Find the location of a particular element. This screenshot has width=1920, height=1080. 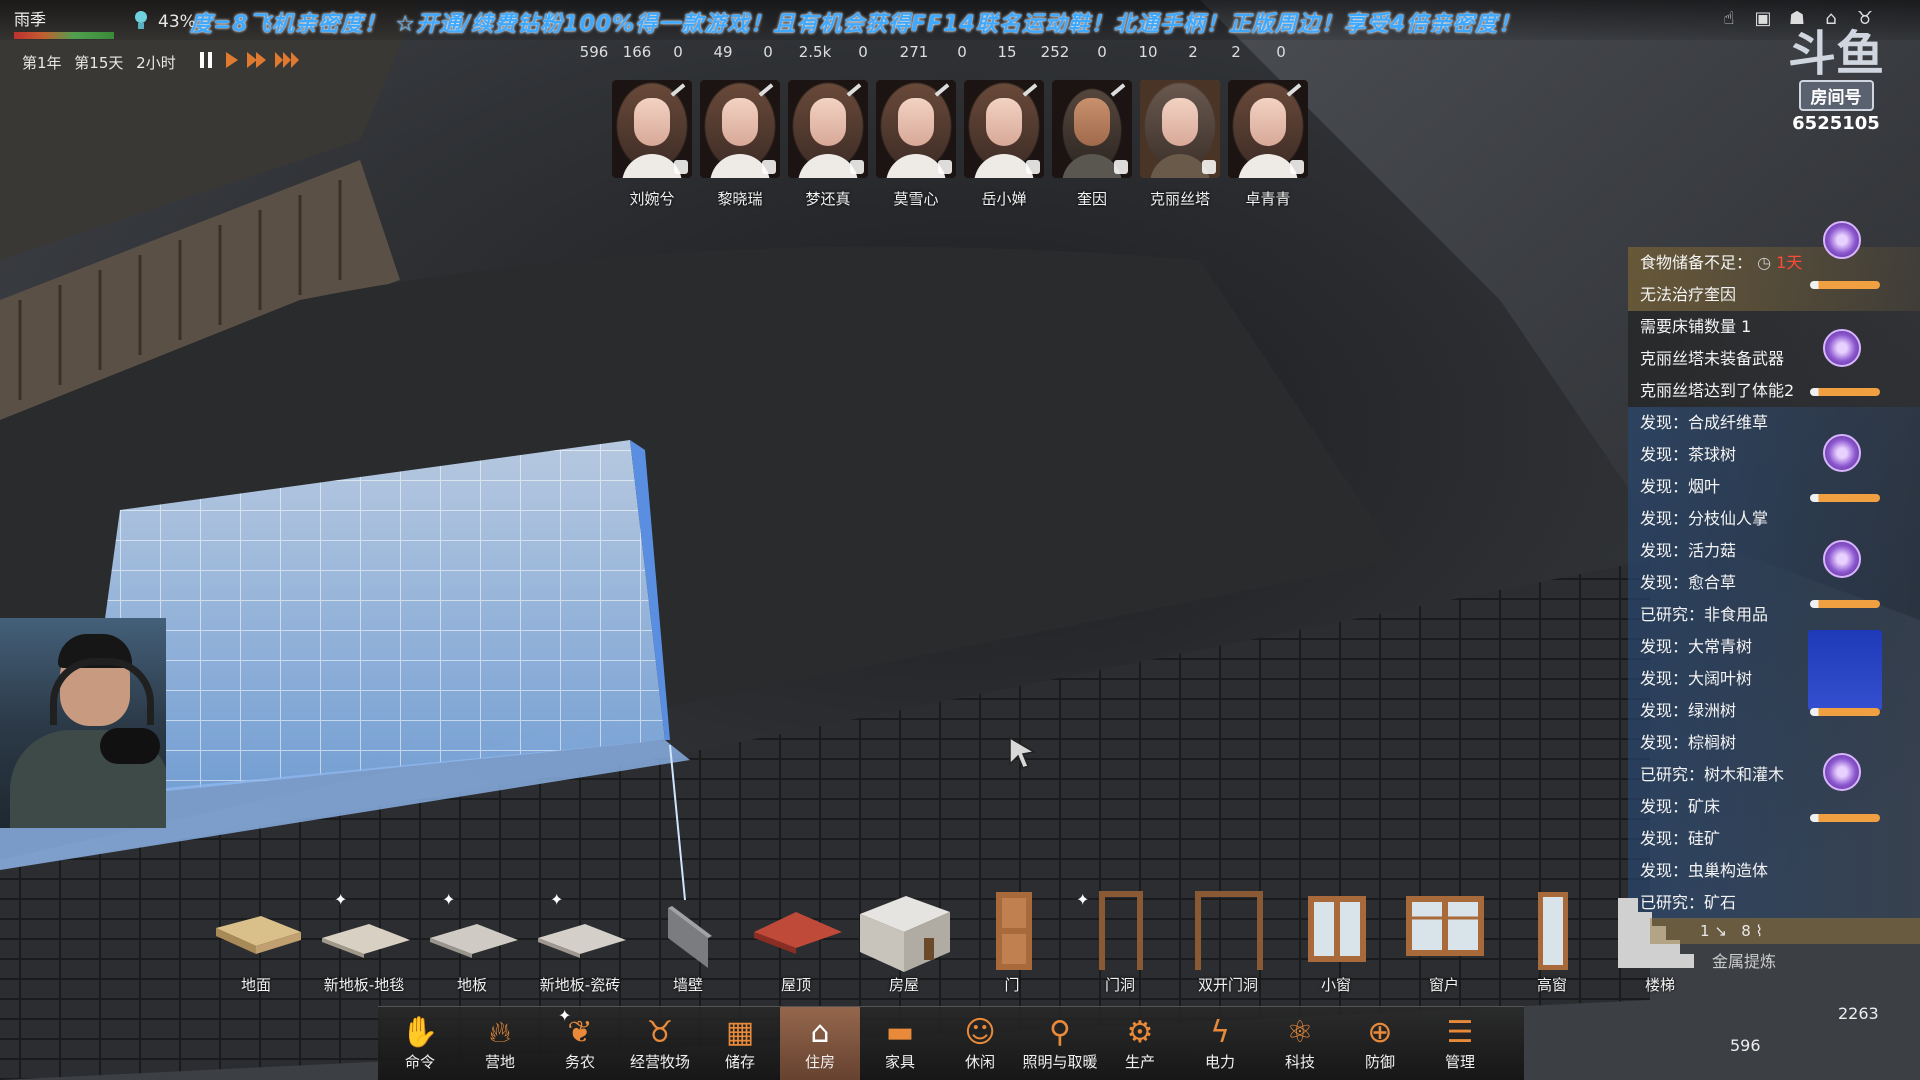

fastest-forward-icon is located at coordinates (288, 60).